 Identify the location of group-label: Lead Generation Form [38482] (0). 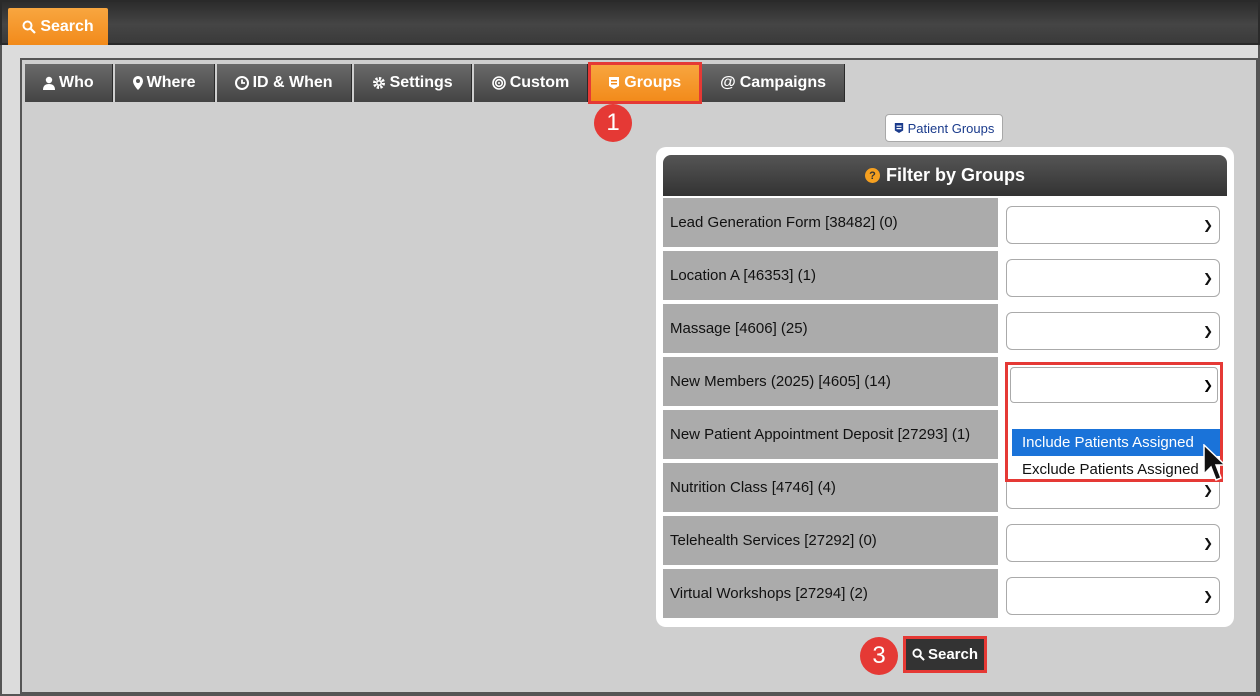
(830, 223).